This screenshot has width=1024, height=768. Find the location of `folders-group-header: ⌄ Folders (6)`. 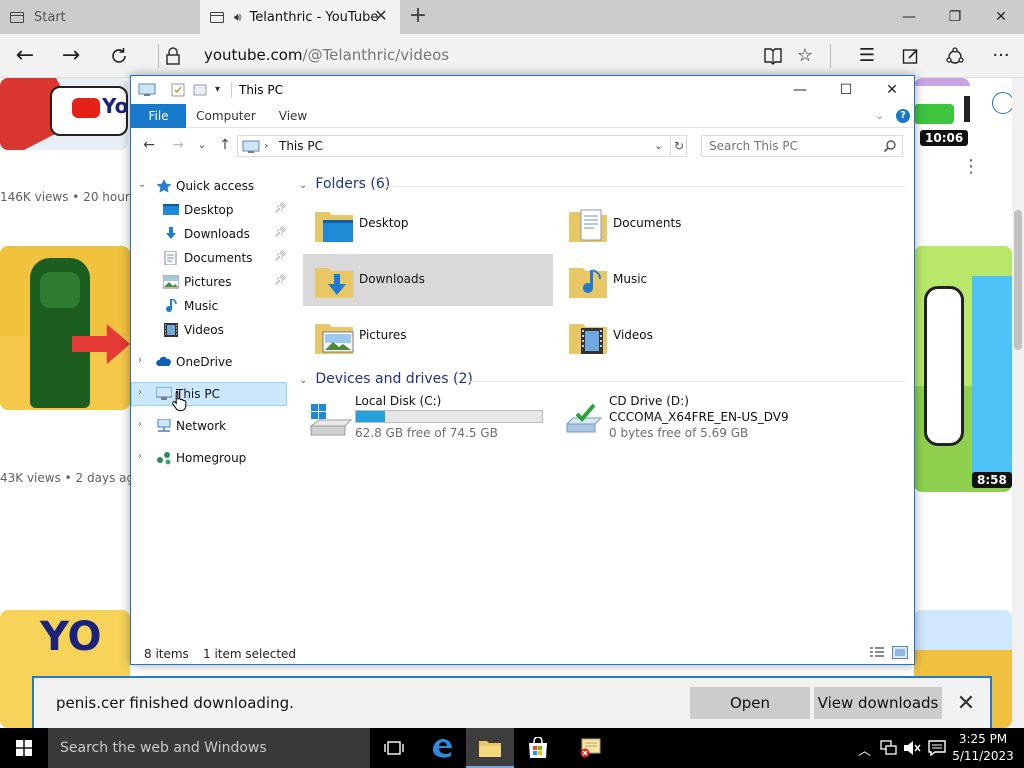

folders-group-header: ⌄ Folders (6) is located at coordinates (344, 186).